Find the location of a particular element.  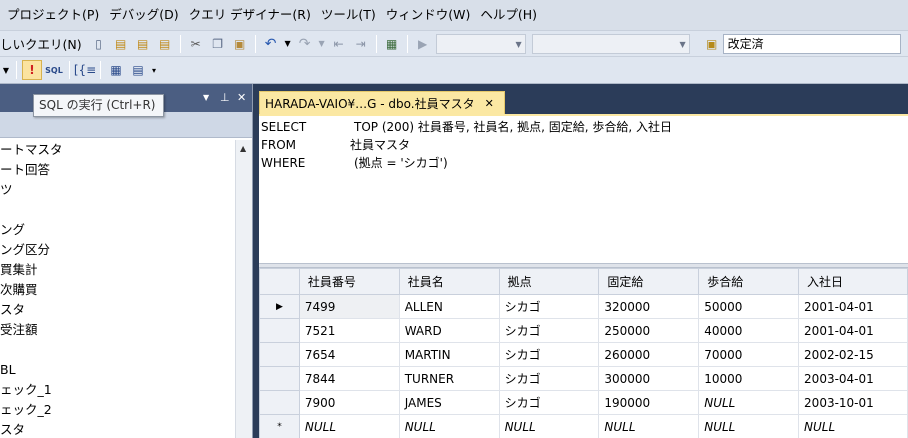

menu-item: ツール(T) is located at coordinates (348, 15).